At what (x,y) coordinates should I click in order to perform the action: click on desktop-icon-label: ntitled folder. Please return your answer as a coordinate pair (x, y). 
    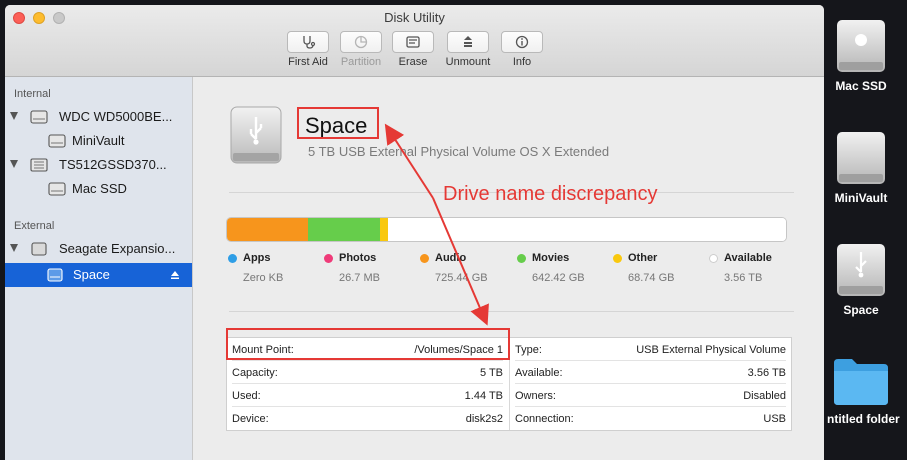
    Looking at the image, I should click on (863, 419).